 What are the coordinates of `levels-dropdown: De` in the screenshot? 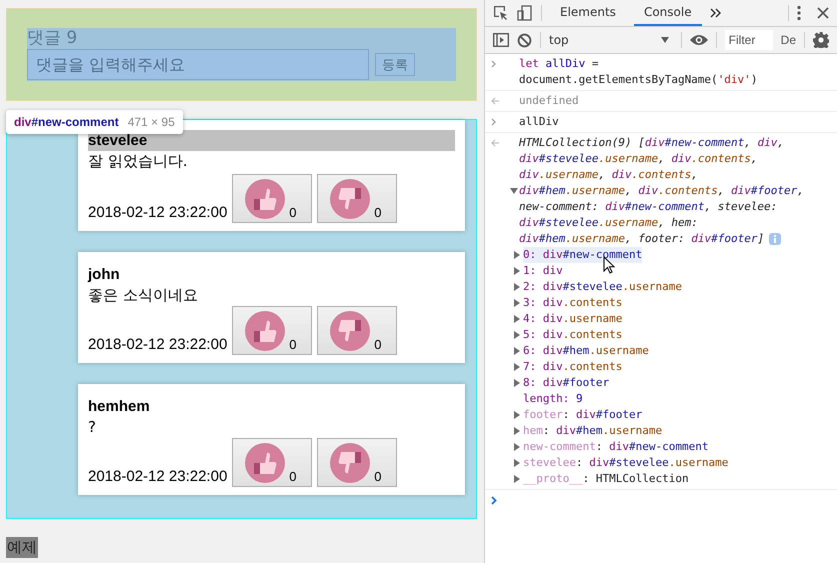 It's located at (788, 40).